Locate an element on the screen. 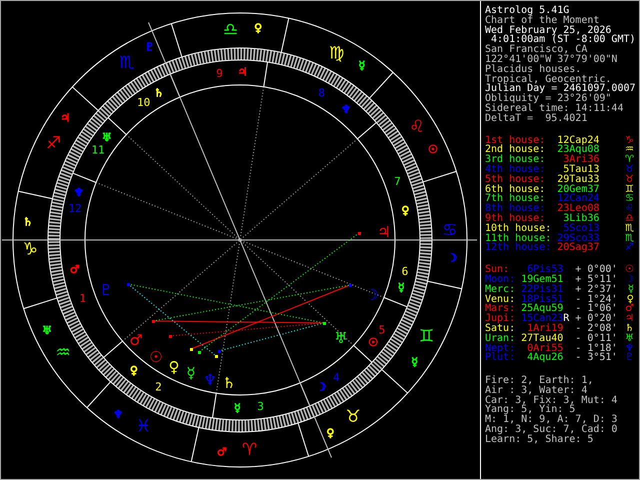 Image resolution: width=640 pixels, height=480 pixels. house-number: 5 is located at coordinates (382, 329).